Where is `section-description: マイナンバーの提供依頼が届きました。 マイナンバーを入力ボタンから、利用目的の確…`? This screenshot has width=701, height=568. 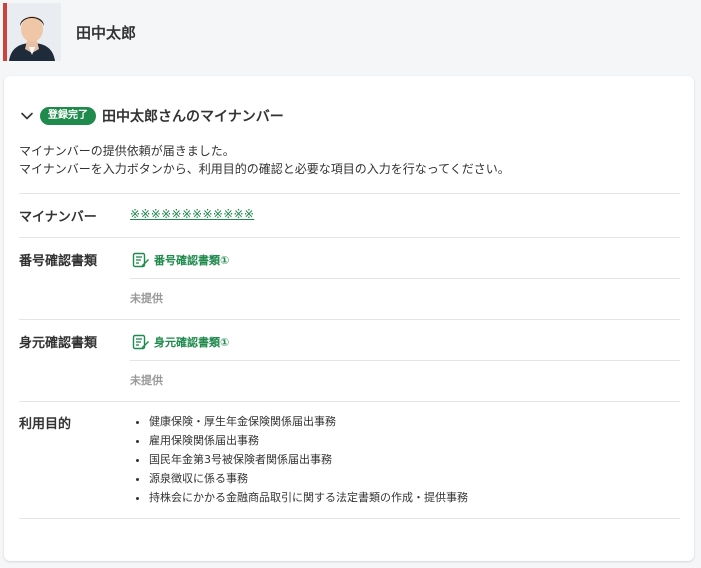 section-description: マイナンバーの提供依頼が届きました。 マイナンバーを入力ボタンから、利用目的の確… is located at coordinates (264, 160).